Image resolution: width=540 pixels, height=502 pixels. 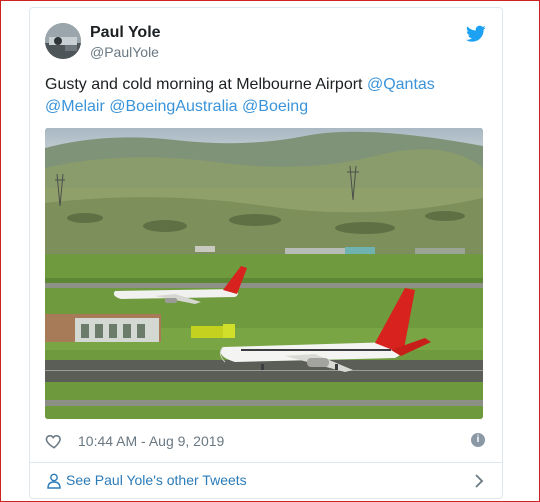 I want to click on frame-border-left, so click(x=0, y=251).